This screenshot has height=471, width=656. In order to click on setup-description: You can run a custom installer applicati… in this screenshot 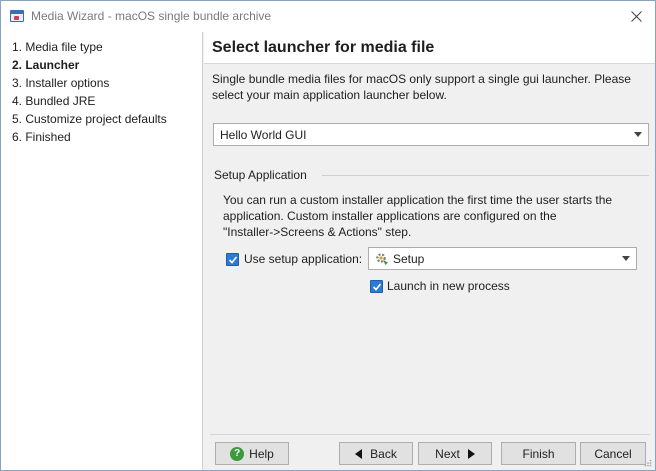, I will do `click(433, 216)`.